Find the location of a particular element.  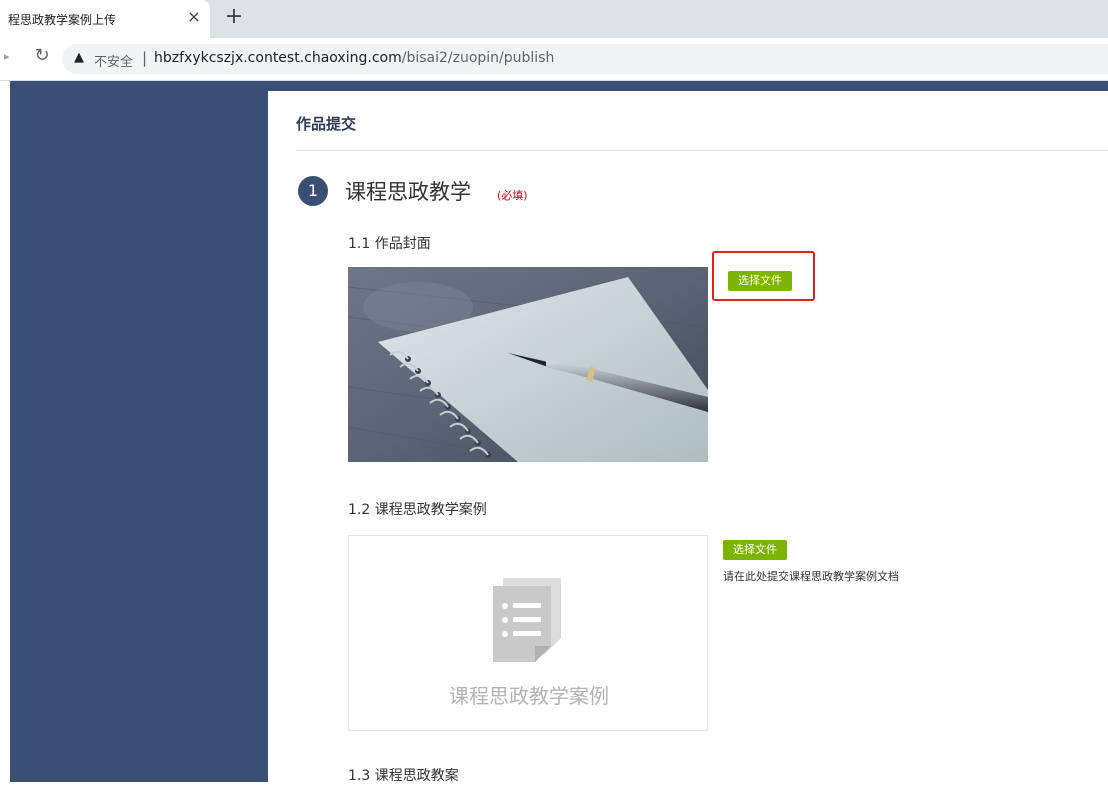

step-title: 课程思政教学 is located at coordinates (408, 192).